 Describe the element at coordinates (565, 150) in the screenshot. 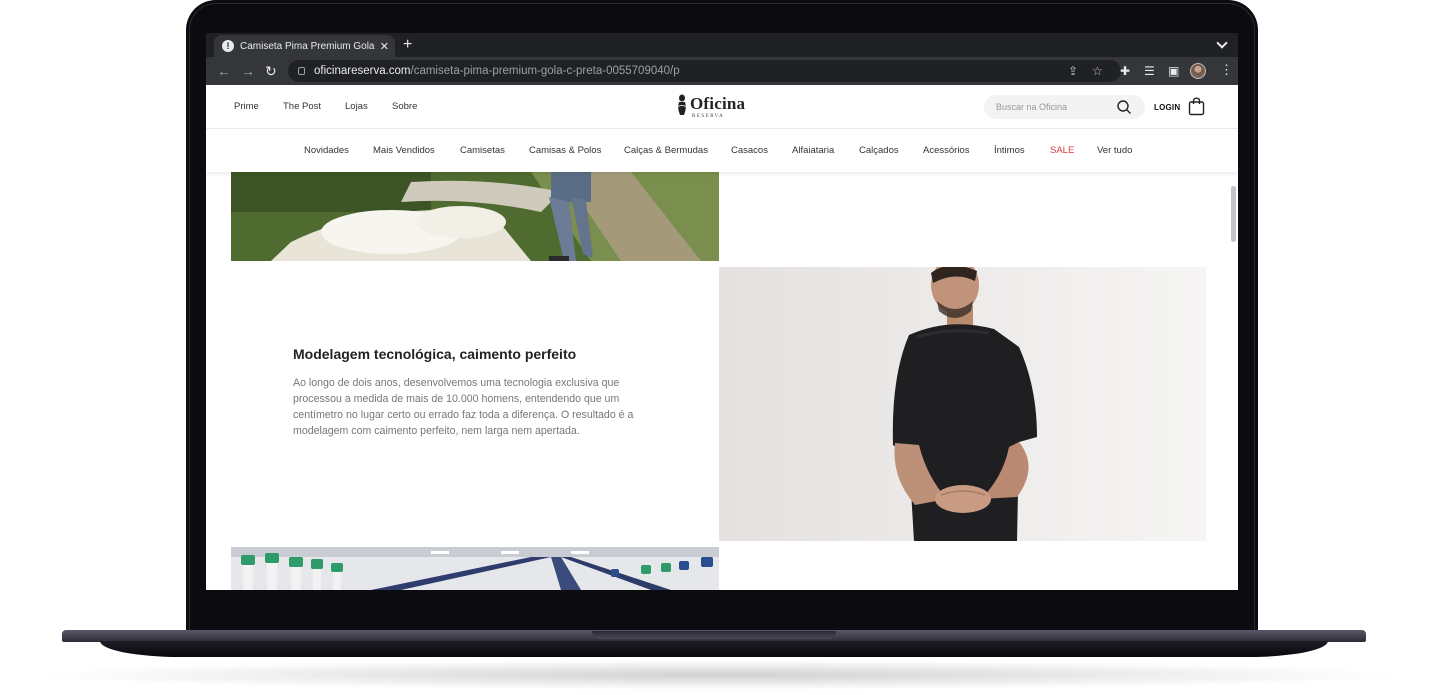

I see `category-camisas-polos: Camisas & Polos` at that location.